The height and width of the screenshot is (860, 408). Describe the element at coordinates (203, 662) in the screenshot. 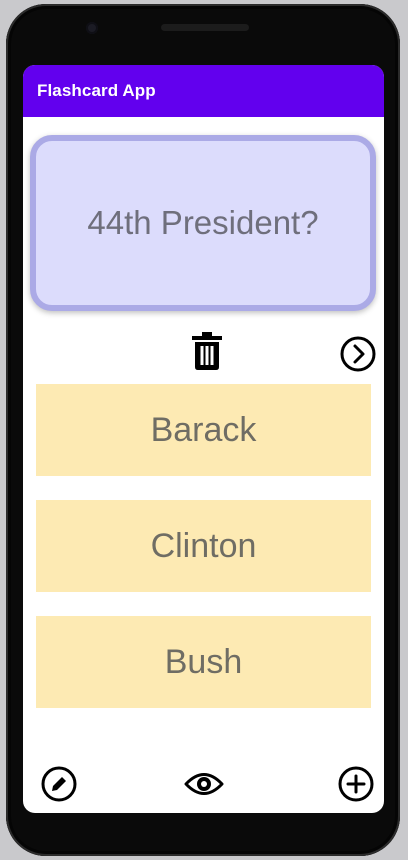

I see `answer-option-3: Bush` at that location.